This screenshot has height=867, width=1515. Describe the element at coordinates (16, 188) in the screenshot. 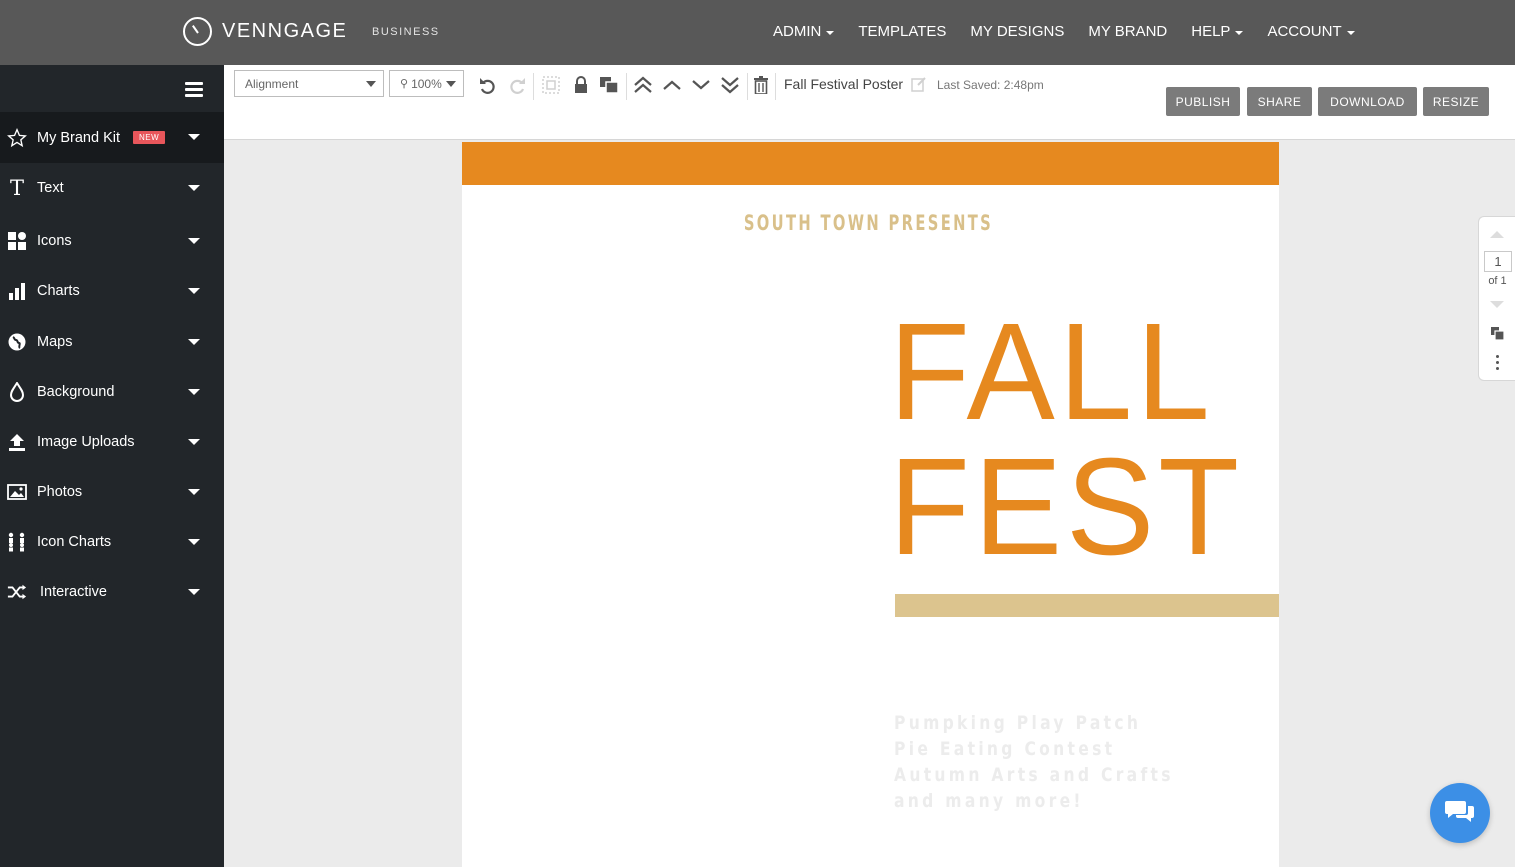

I see `text-icon: T` at that location.